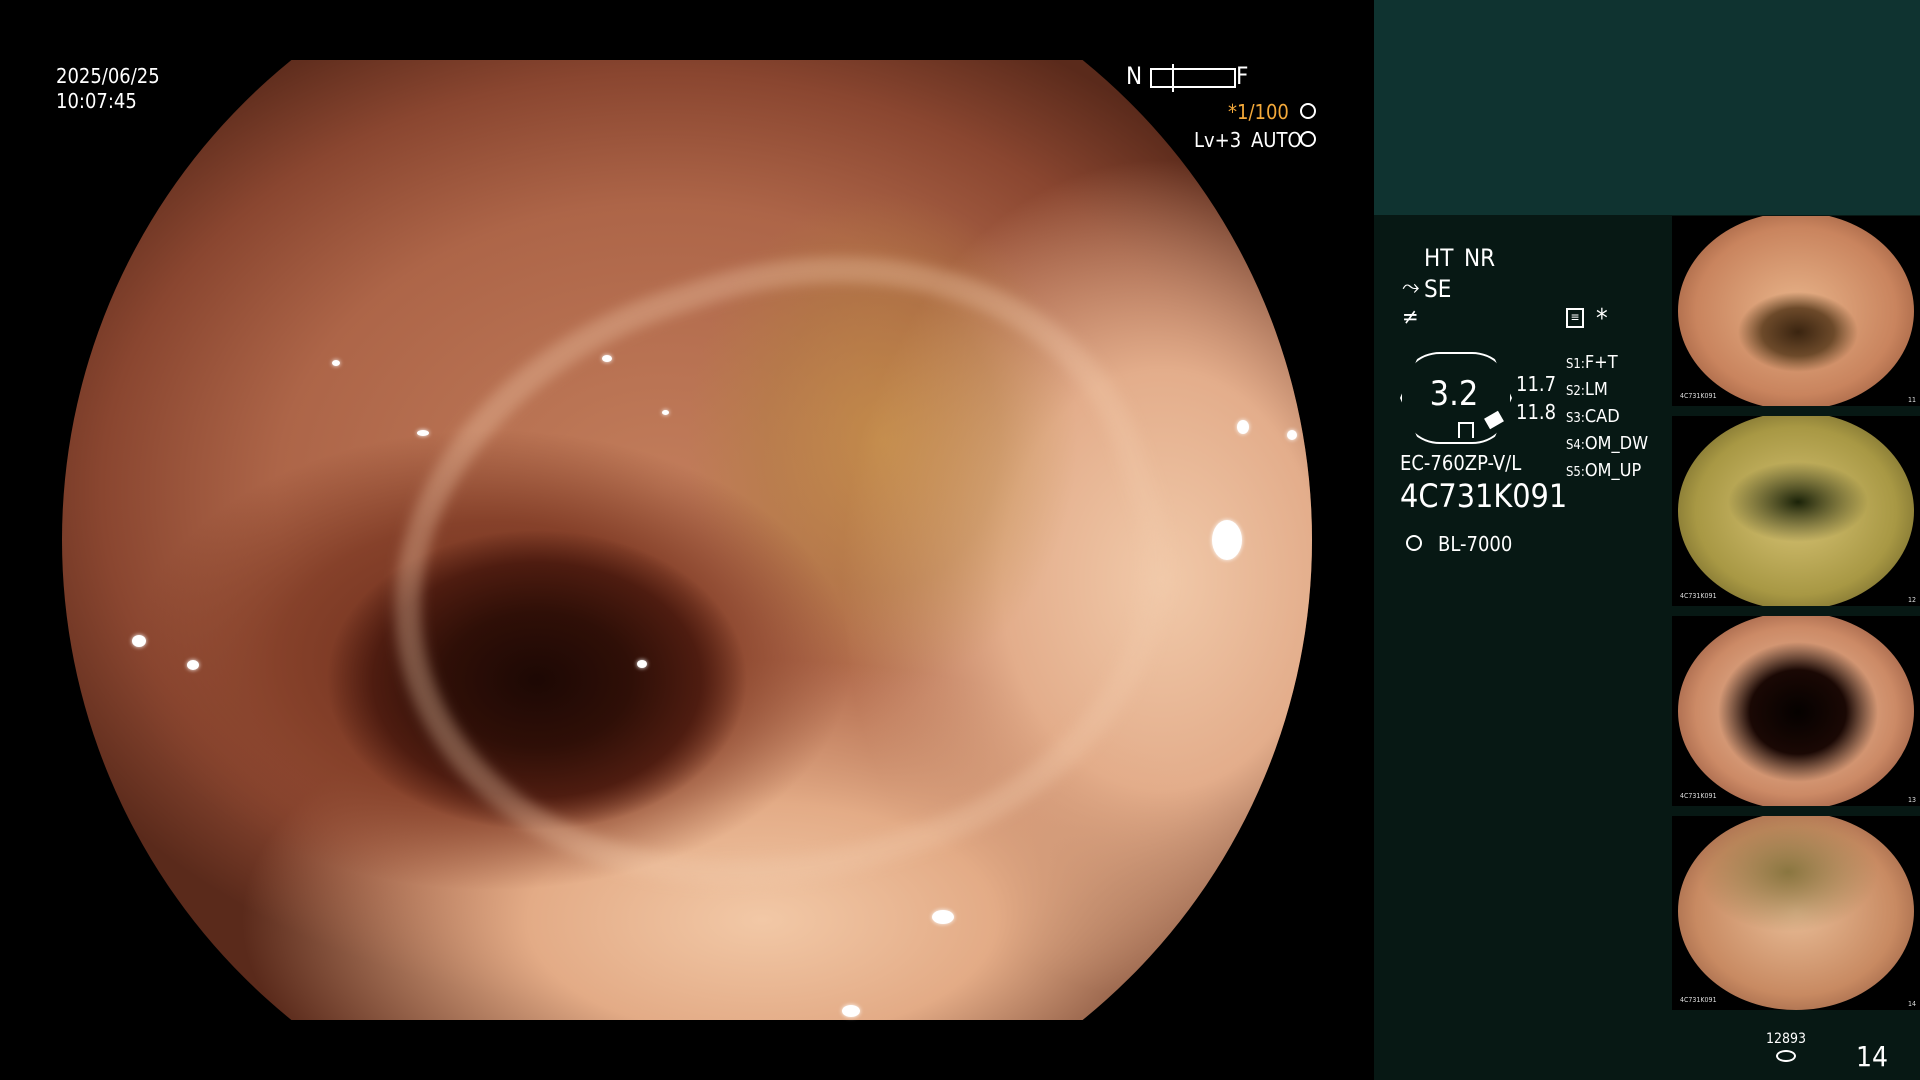 Image resolution: width=1920 pixels, height=1080 pixels. Describe the element at coordinates (1575, 418) in the screenshot. I see `switch-key: S3:` at that location.